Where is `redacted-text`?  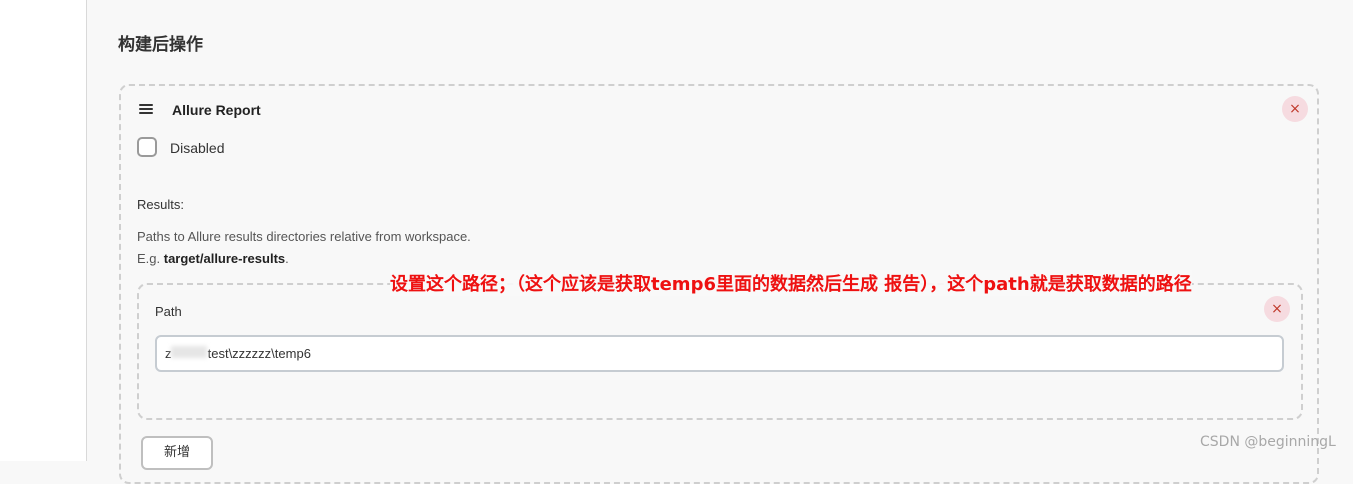
redacted-text is located at coordinates (189, 352).